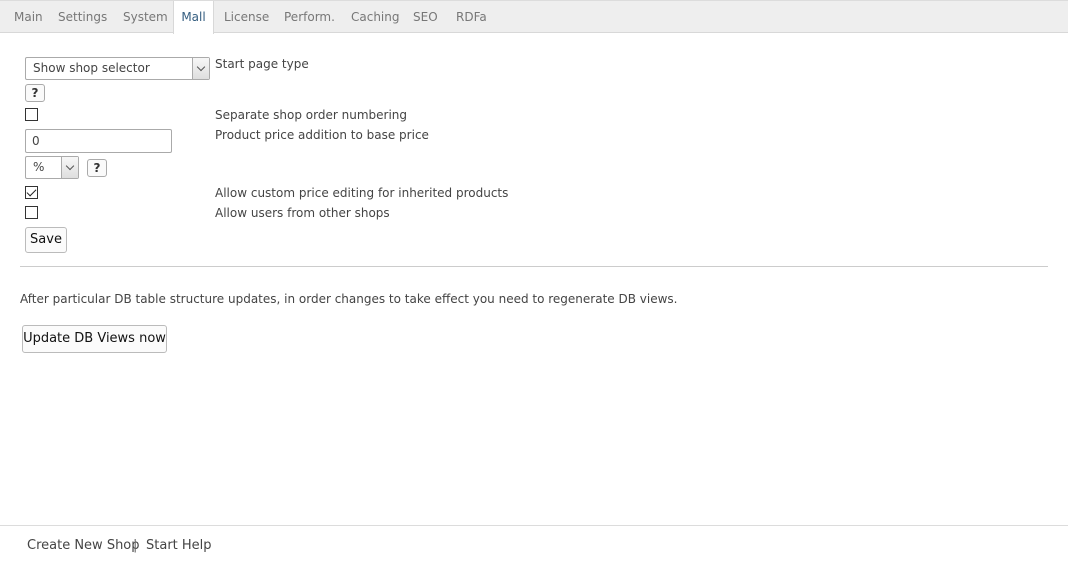 This screenshot has width=1068, height=564. What do you see at coordinates (534, 544) in the screenshot?
I see `footer: Create New Shop | Start Help` at bounding box center [534, 544].